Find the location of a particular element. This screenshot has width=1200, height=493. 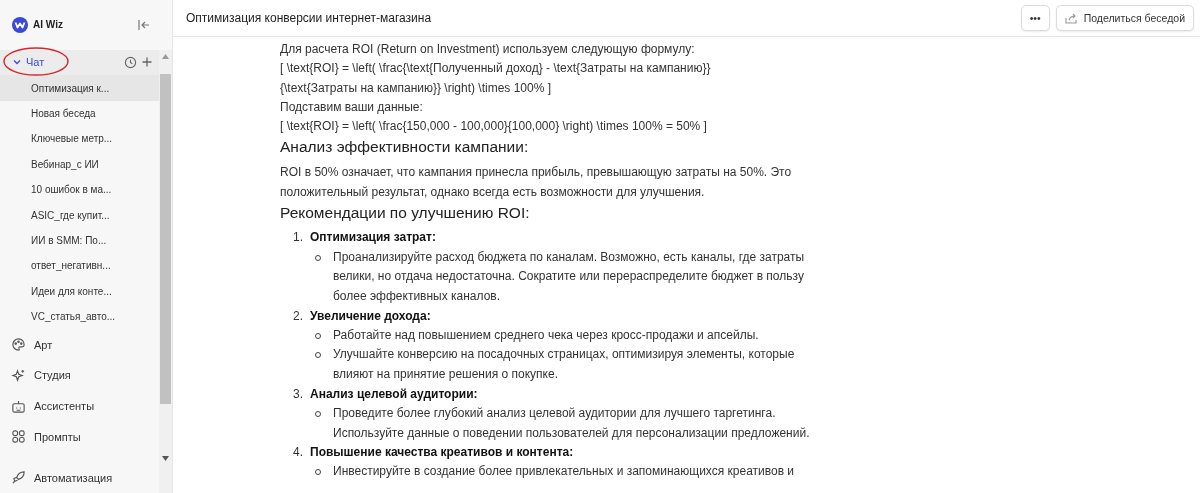

nav-item: Ассистенты is located at coordinates (79, 406).